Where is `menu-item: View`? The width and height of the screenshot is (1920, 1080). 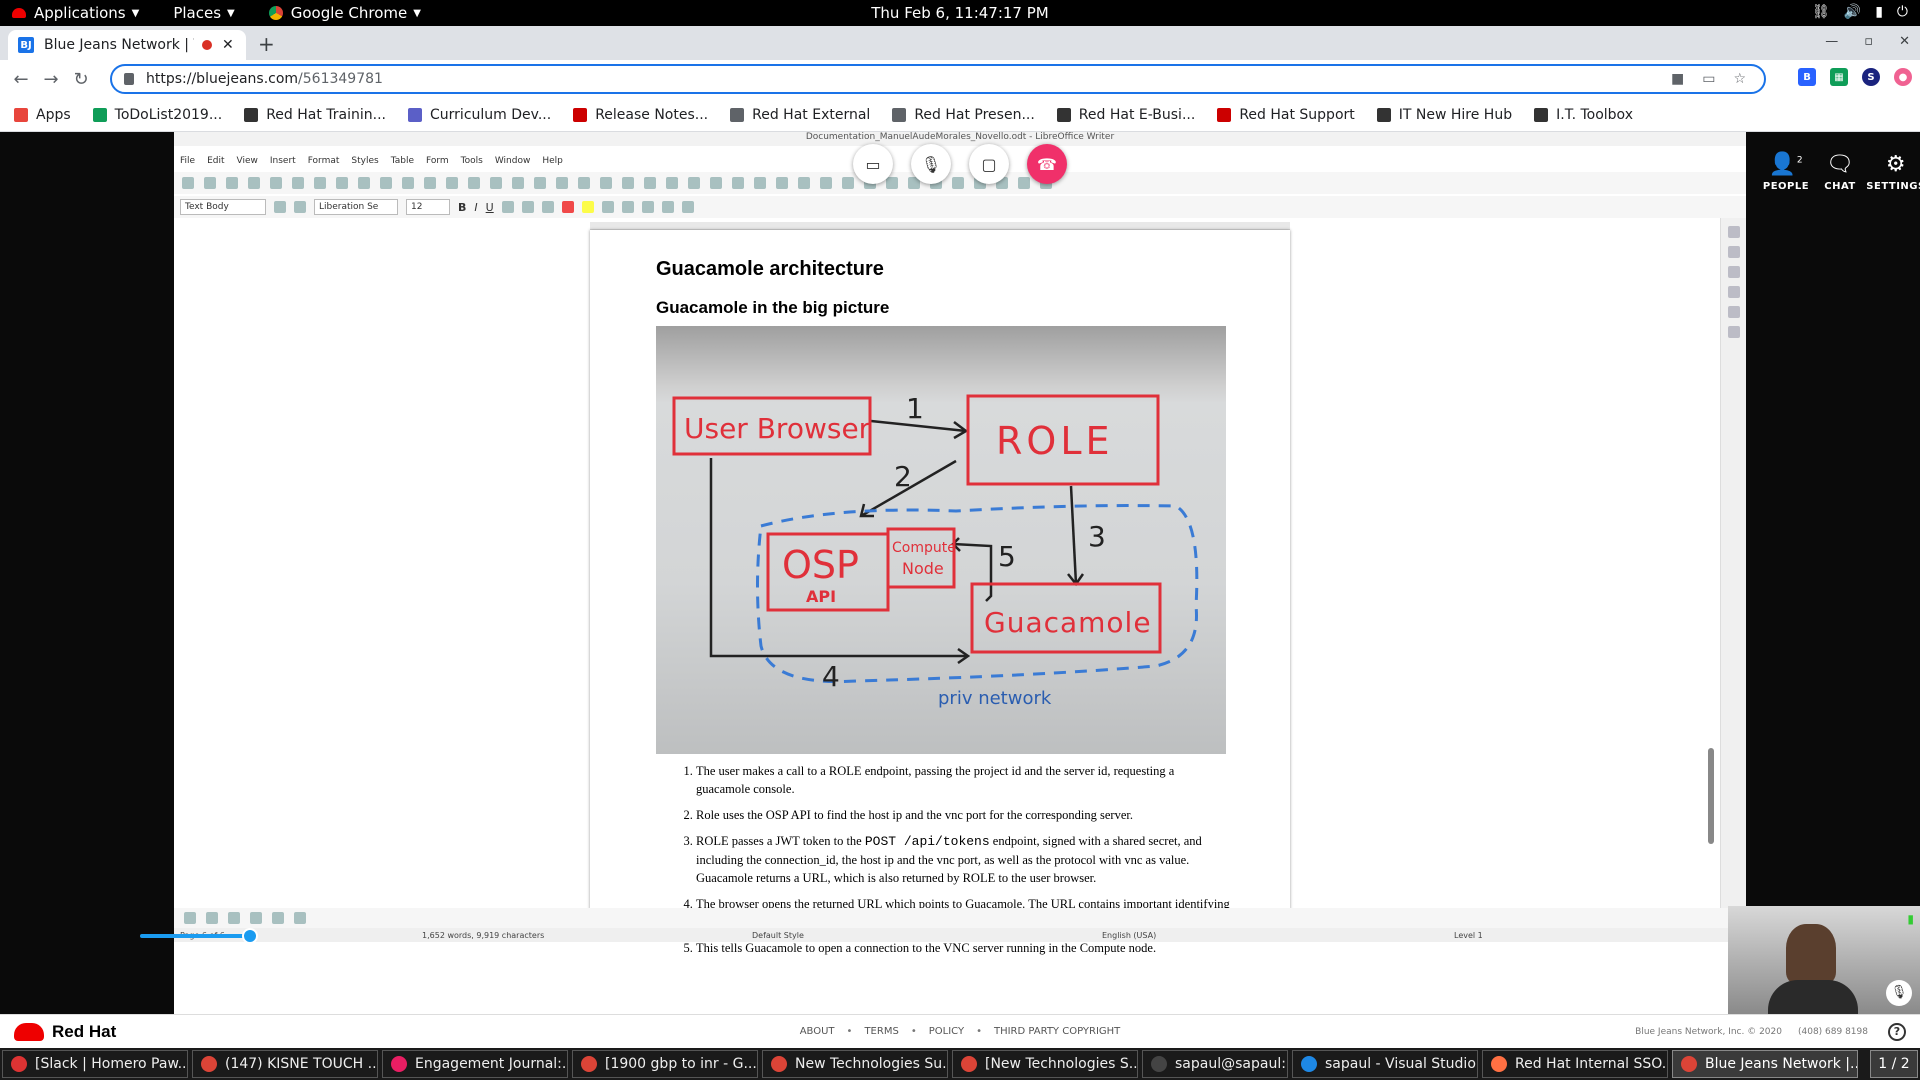
menu-item: View is located at coordinates (247, 163).